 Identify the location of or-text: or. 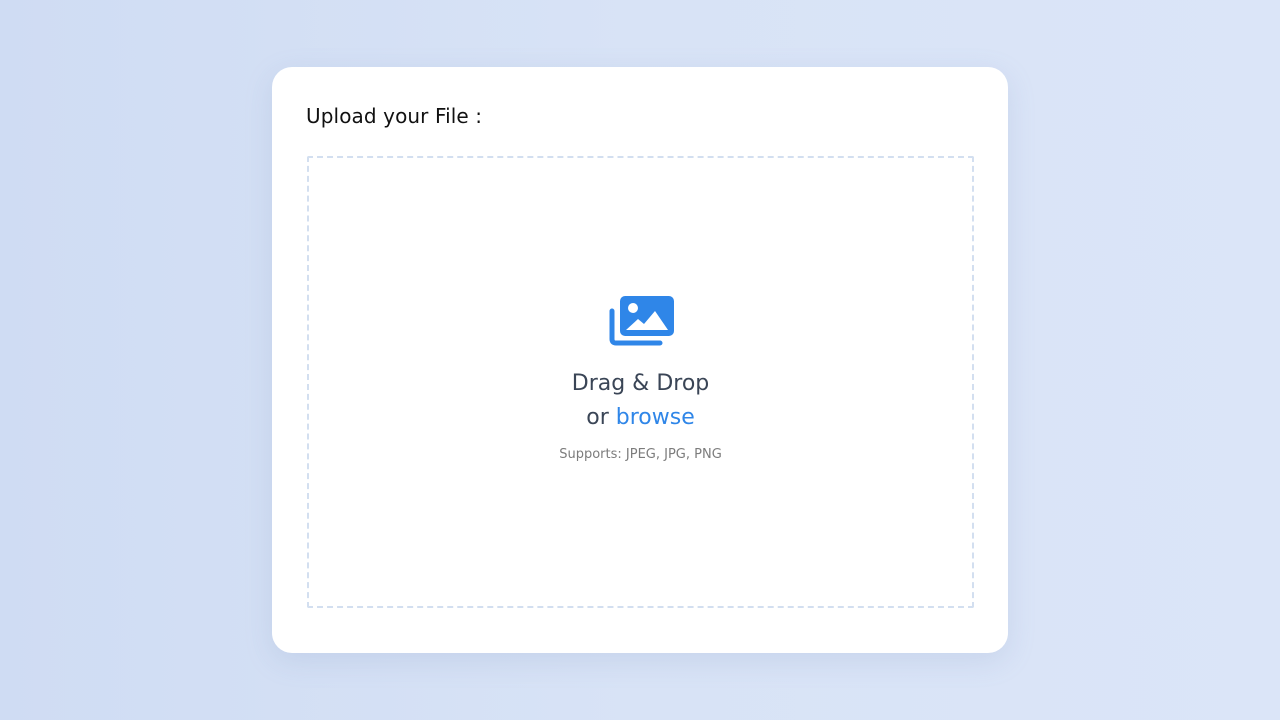
(601, 417).